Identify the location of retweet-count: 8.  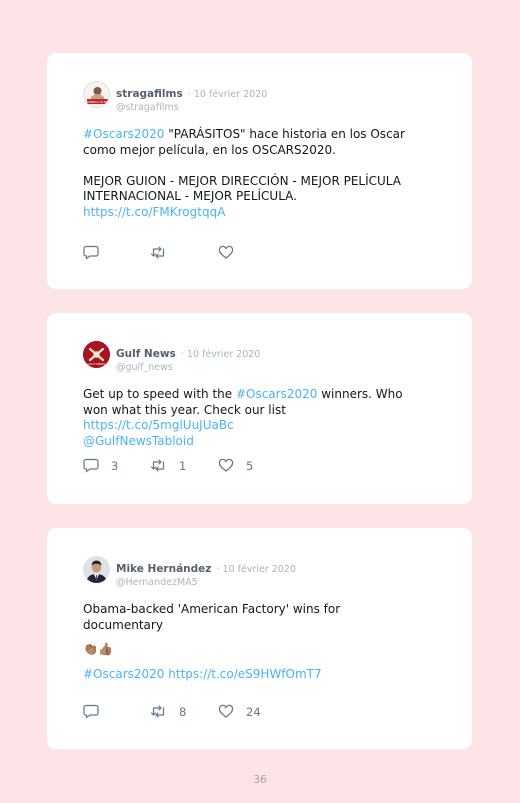
(183, 711).